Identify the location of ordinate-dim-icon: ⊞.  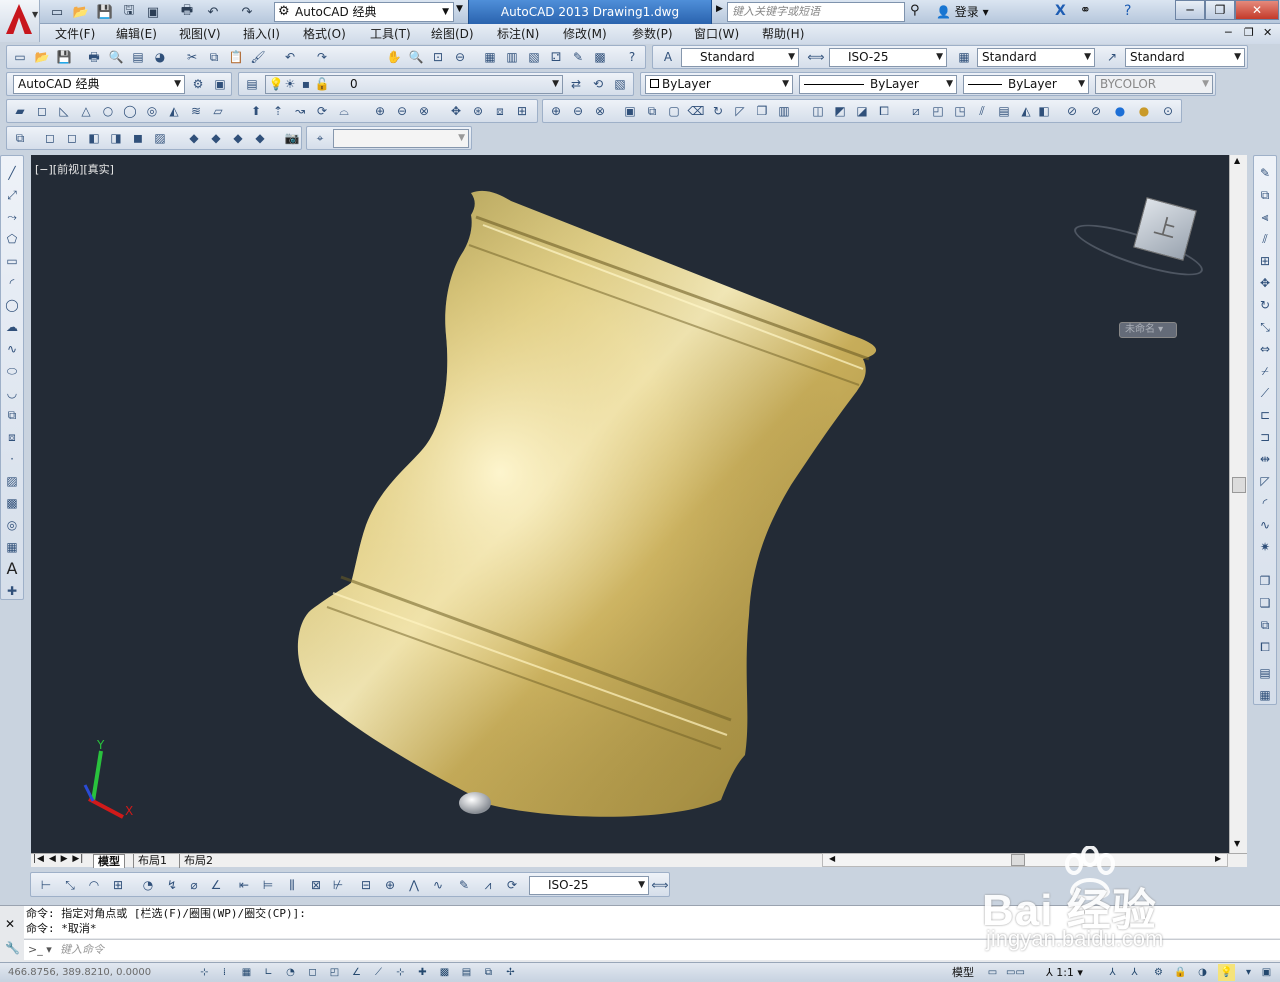
(118, 885).